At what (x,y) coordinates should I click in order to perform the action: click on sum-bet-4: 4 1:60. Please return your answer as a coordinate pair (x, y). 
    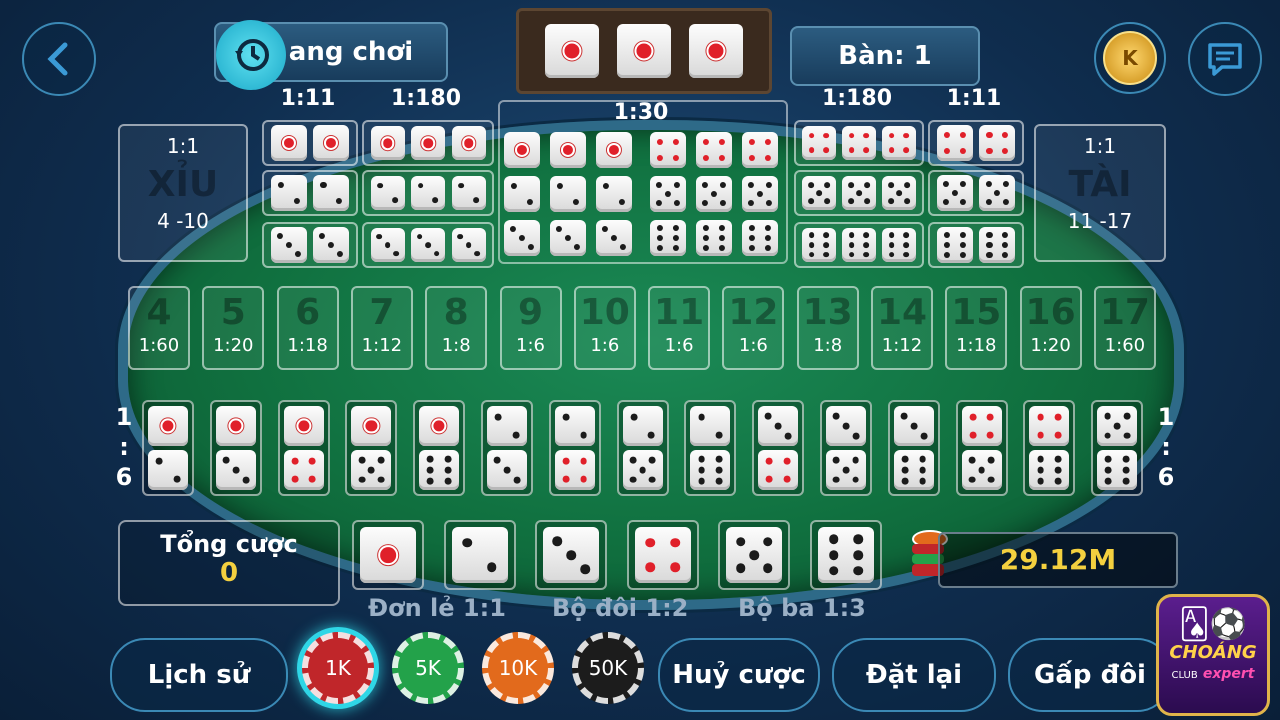
    Looking at the image, I should click on (159, 328).